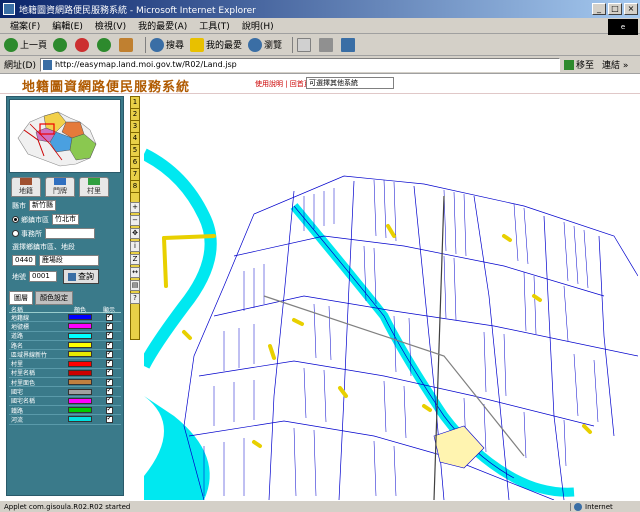  I want to click on menu-file: 檔案(F), so click(25, 25).